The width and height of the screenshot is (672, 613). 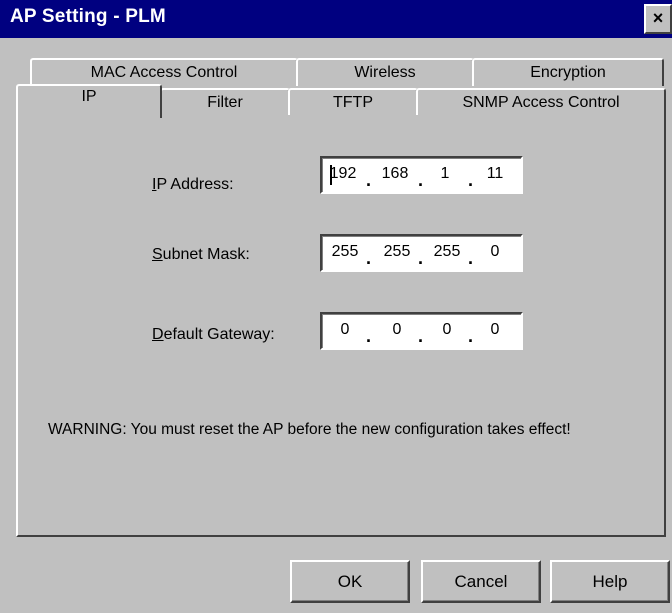 I want to click on ip-address-input: 192 . 168 . 1 . 11, so click(x=421, y=175).